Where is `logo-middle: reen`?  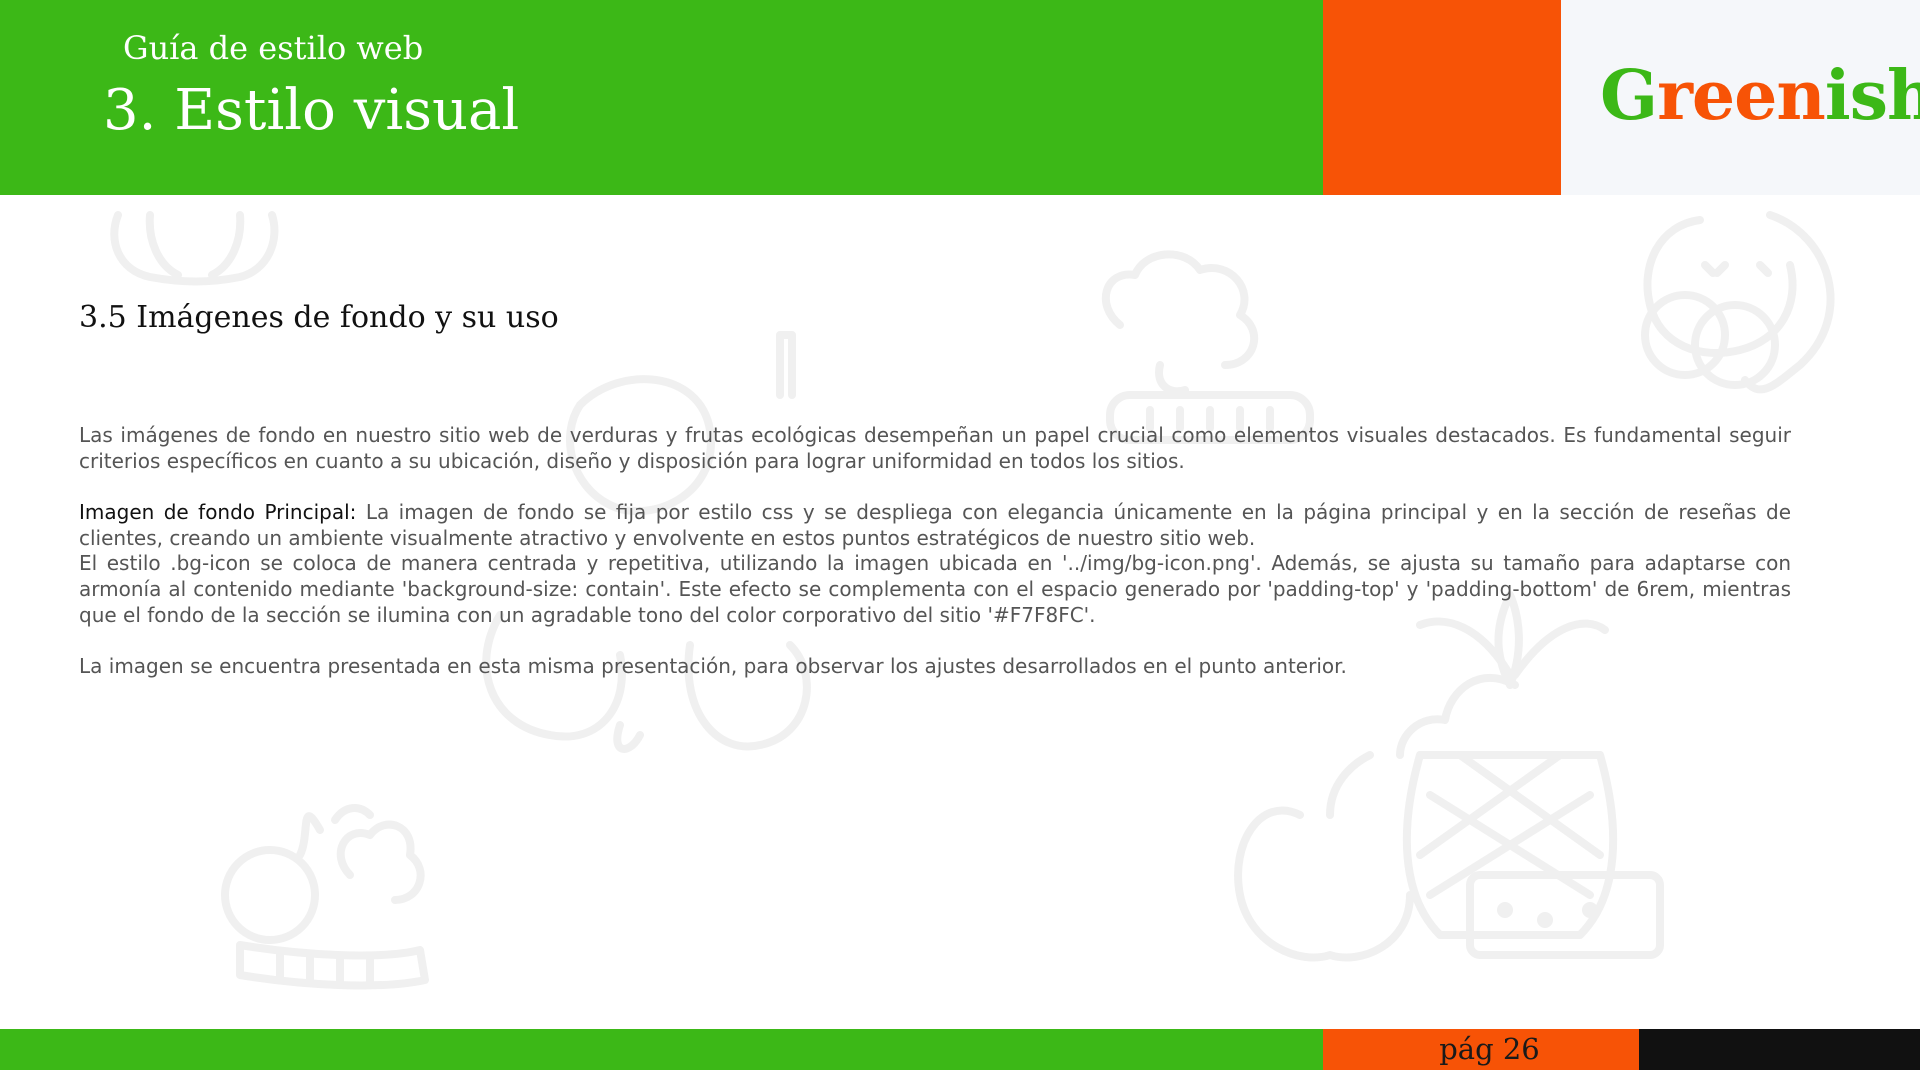 logo-middle: reen is located at coordinates (1741, 96).